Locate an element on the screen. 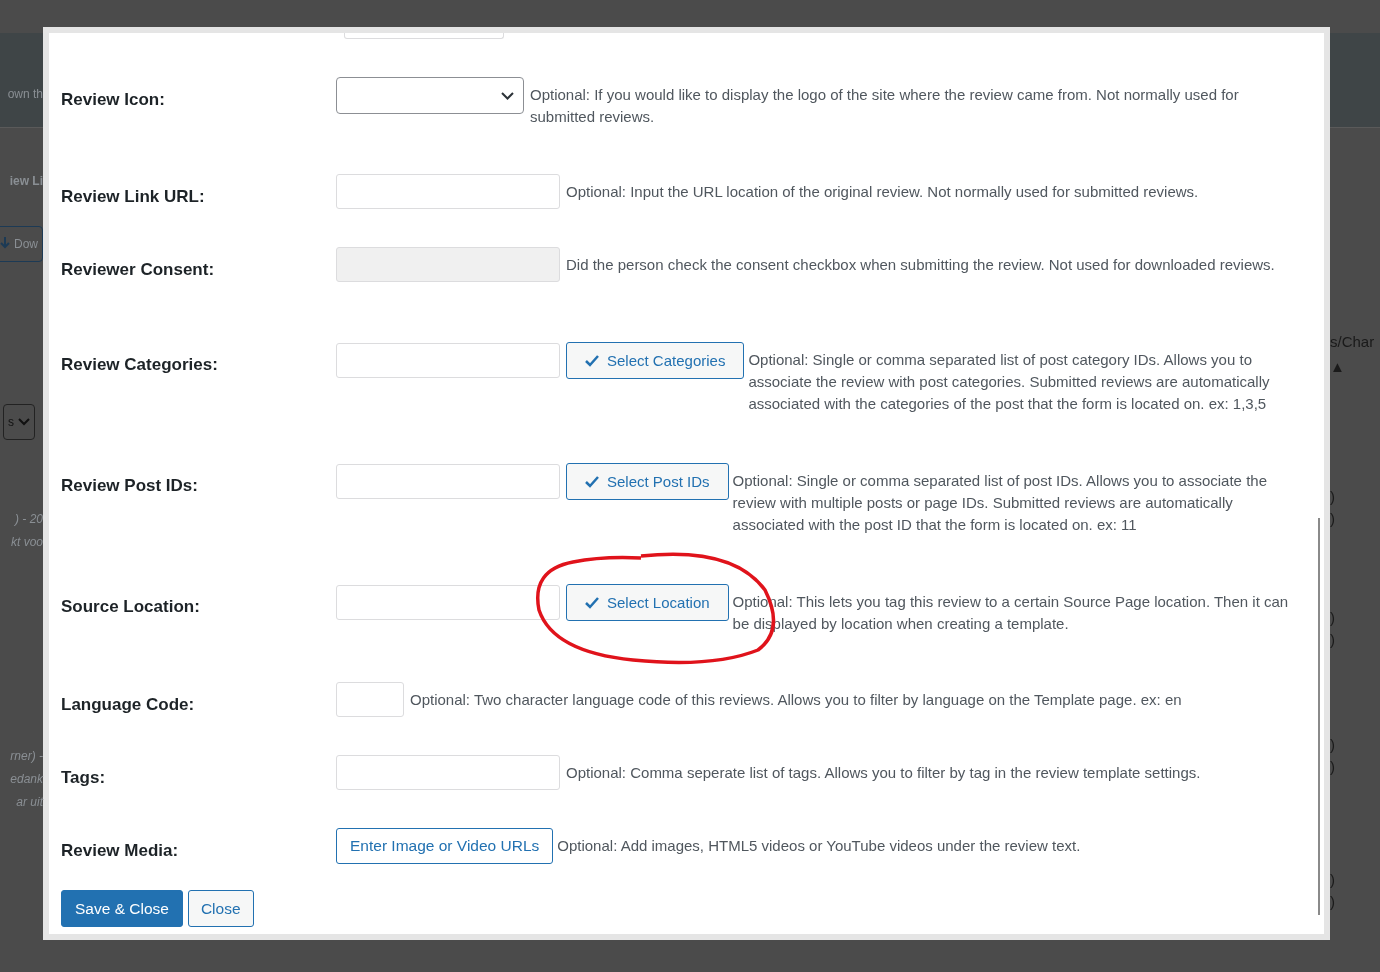 This screenshot has width=1380, height=972. background-text: ar uit is located at coordinates (29, 802).